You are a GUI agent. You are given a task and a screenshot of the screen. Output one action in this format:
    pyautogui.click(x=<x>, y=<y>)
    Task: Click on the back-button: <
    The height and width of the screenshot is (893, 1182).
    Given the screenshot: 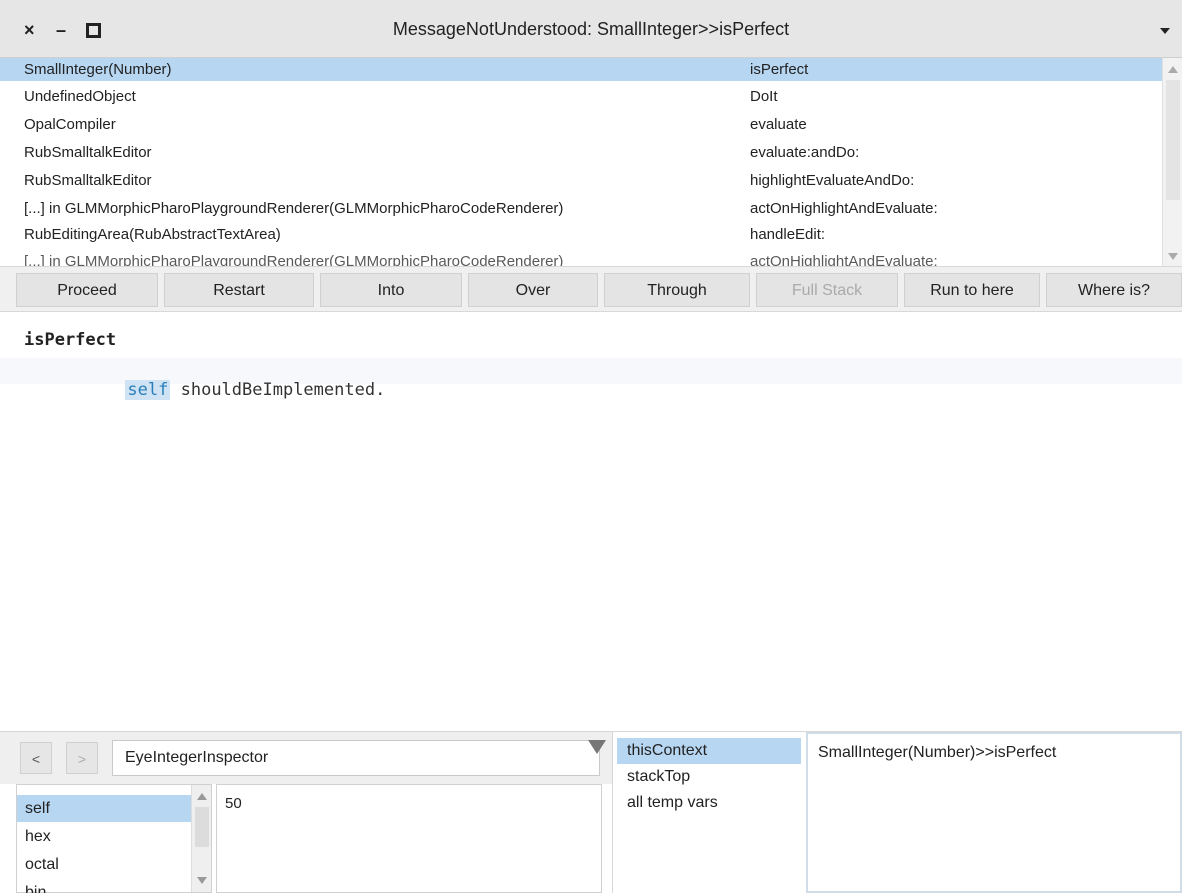 What is the action you would take?
    pyautogui.click(x=36, y=758)
    